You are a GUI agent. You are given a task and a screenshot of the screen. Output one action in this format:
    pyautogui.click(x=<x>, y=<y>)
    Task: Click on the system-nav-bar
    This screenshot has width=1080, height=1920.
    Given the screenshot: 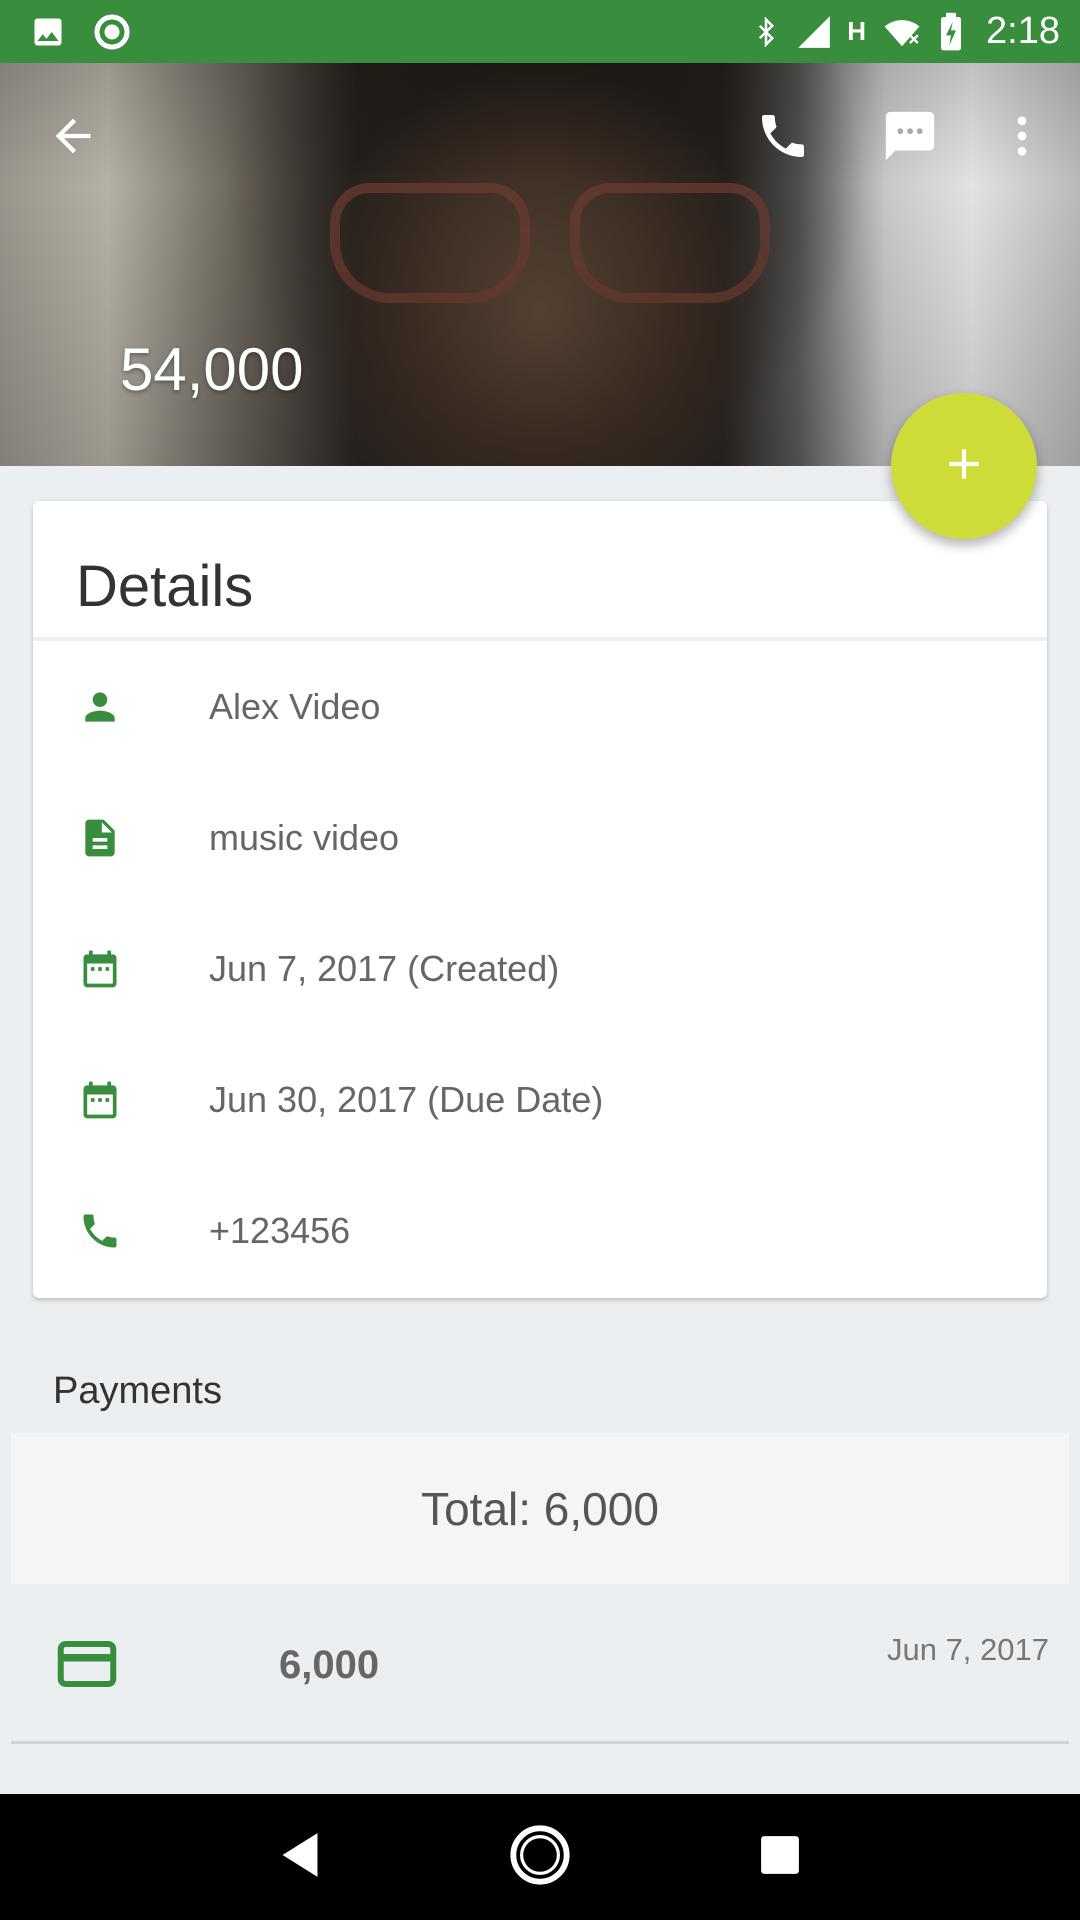 What is the action you would take?
    pyautogui.click(x=540, y=1857)
    